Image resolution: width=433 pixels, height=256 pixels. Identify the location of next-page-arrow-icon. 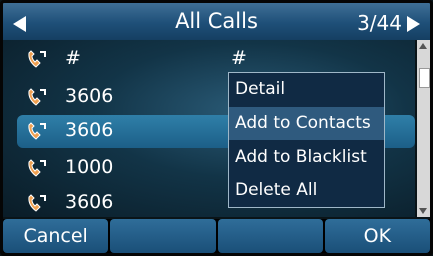
(413, 24).